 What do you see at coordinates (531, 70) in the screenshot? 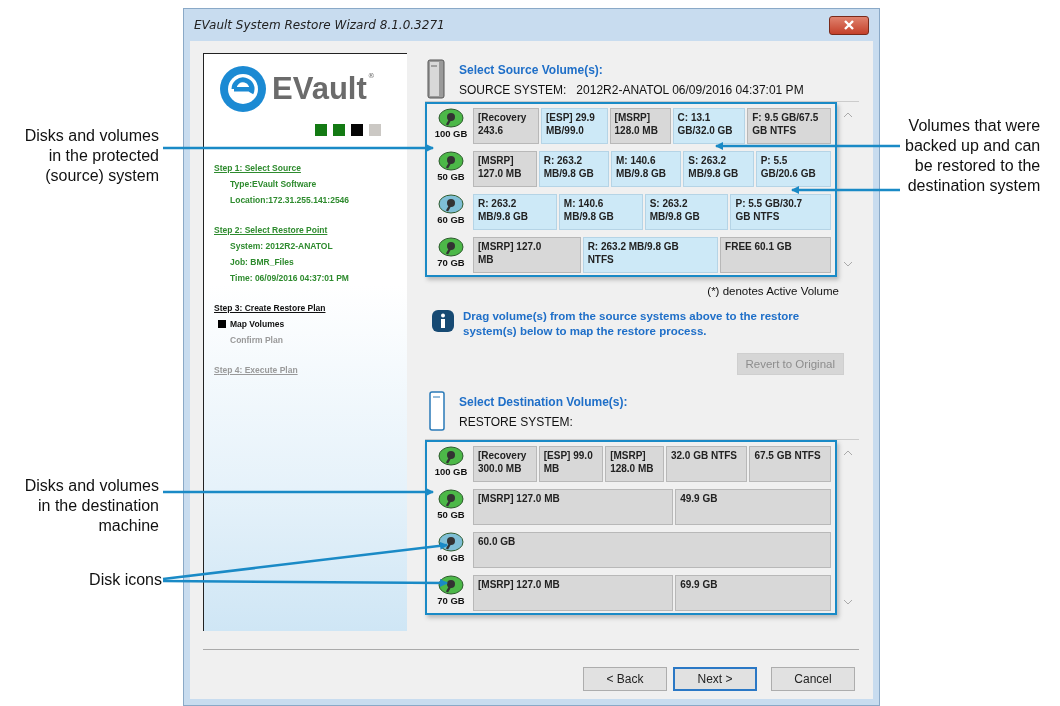
I see `section-title: Select Source Volume(s):` at bounding box center [531, 70].